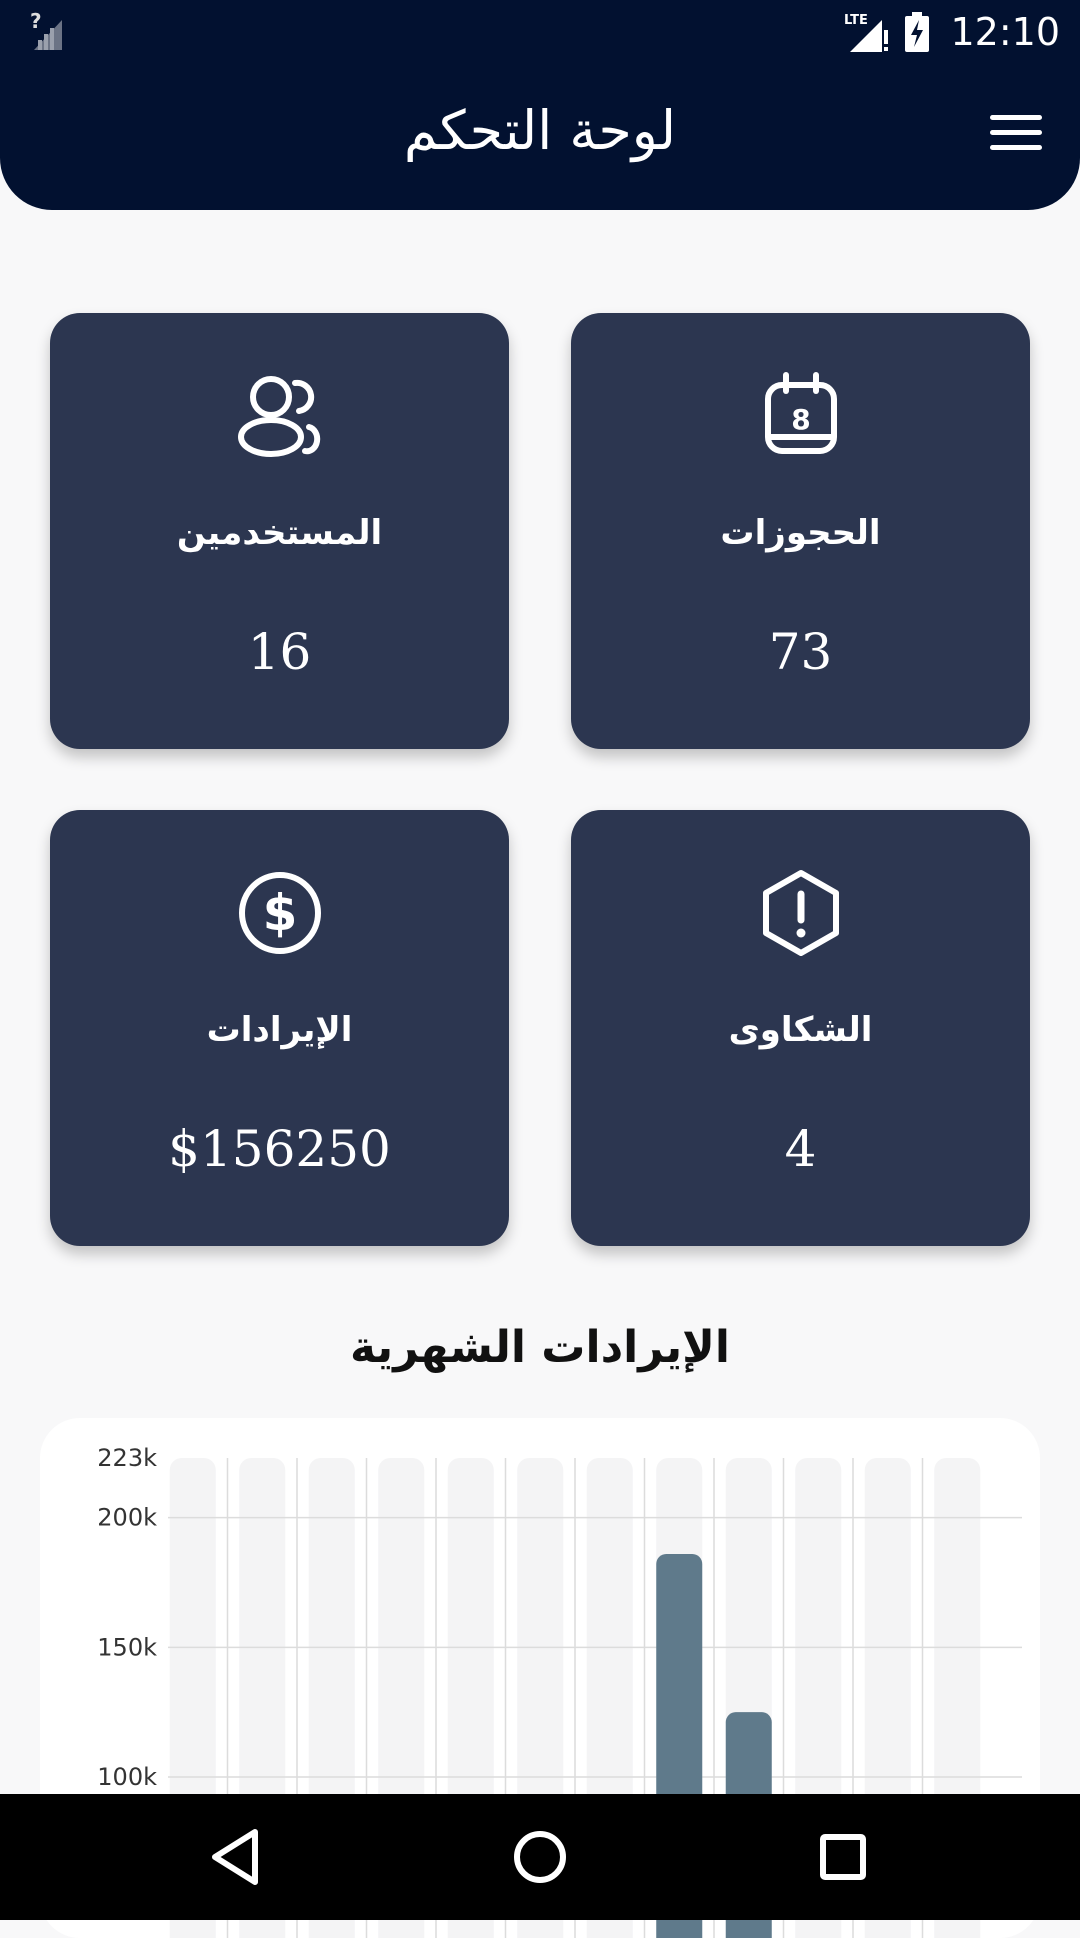 The width and height of the screenshot is (1080, 1938). I want to click on calendar-icon: 8, so click(800, 416).